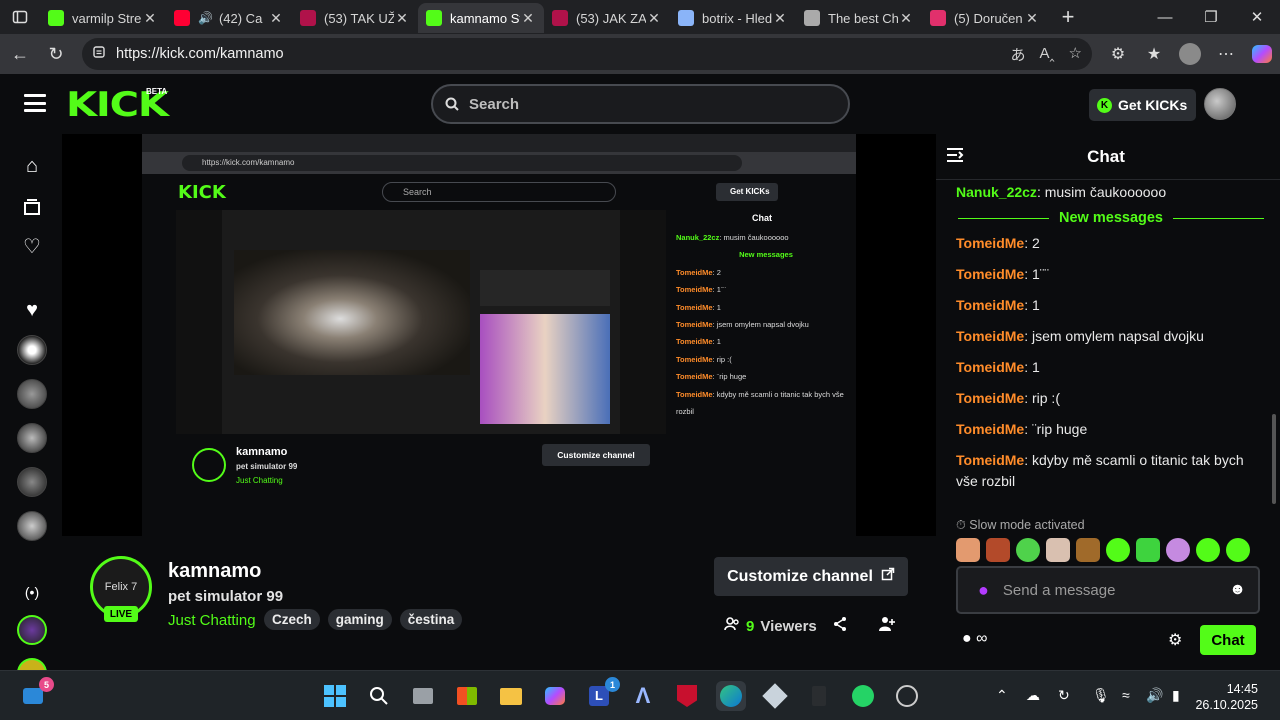 This screenshot has width=1280, height=720. I want to click on read-aloud-icon: A‸, so click(1046, 54).